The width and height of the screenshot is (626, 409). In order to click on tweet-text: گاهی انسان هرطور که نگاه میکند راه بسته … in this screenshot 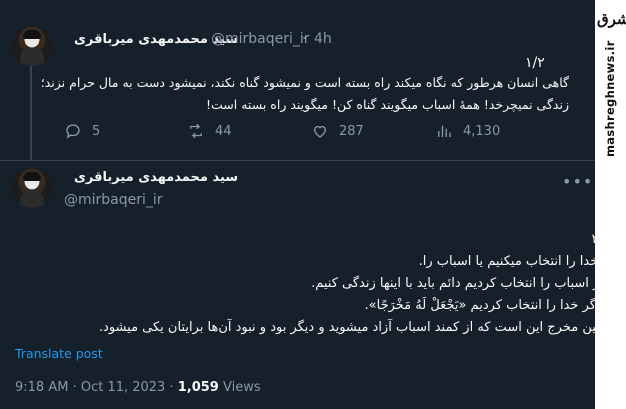, I will do `click(304, 93)`.